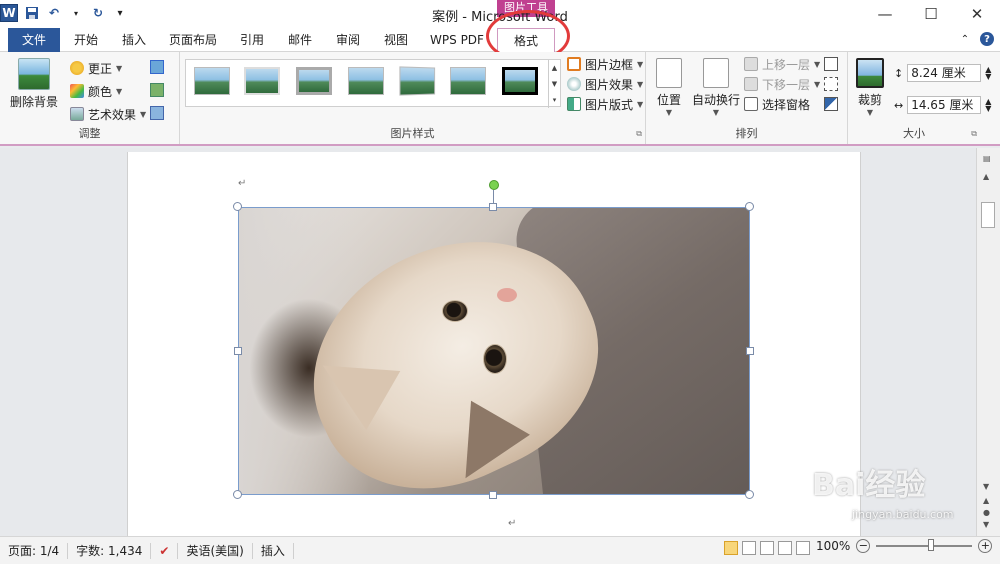 This screenshot has width=1000, height=564. I want to click on tab-references: 引用, so click(252, 40).